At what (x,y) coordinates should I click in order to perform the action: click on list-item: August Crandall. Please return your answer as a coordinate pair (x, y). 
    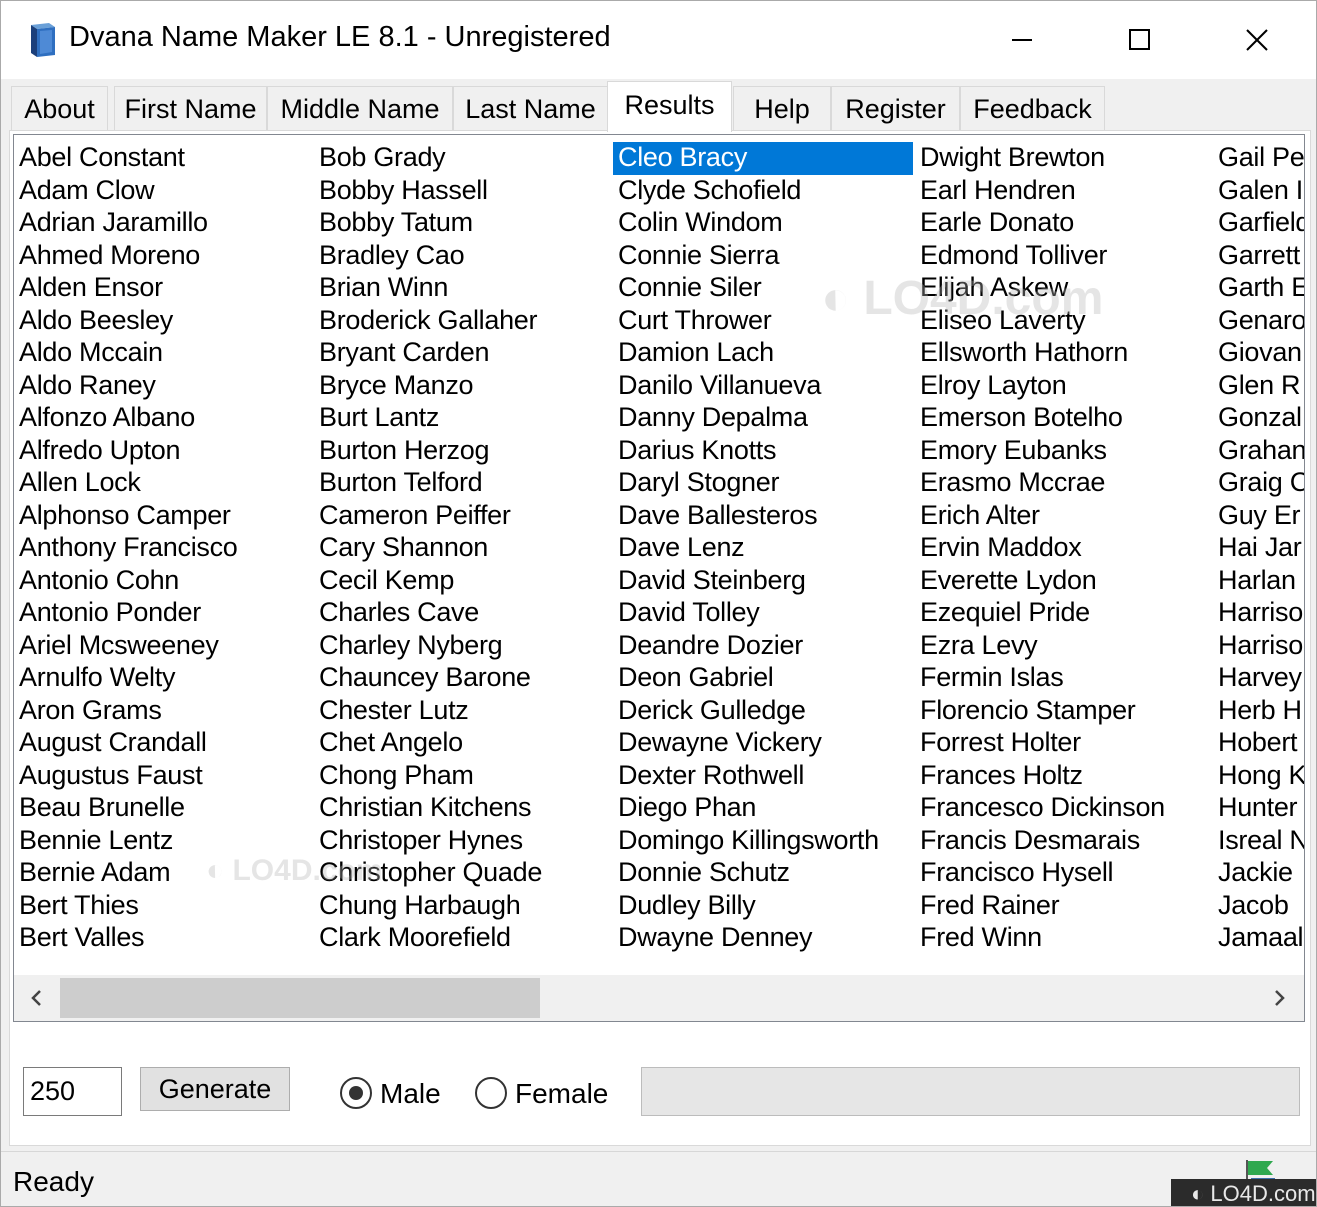
    Looking at the image, I should click on (164, 743).